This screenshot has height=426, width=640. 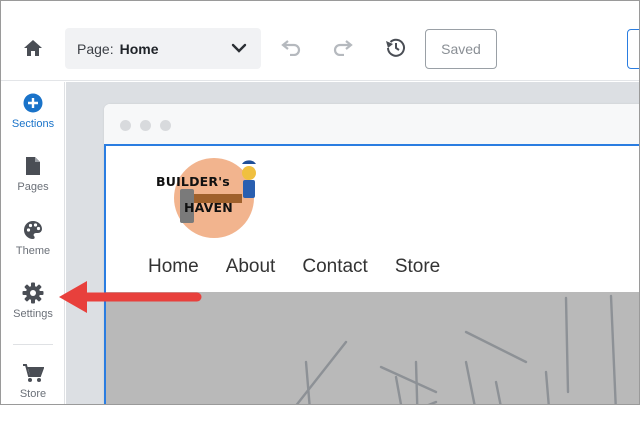 What do you see at coordinates (33, 166) in the screenshot?
I see `page-icon` at bounding box center [33, 166].